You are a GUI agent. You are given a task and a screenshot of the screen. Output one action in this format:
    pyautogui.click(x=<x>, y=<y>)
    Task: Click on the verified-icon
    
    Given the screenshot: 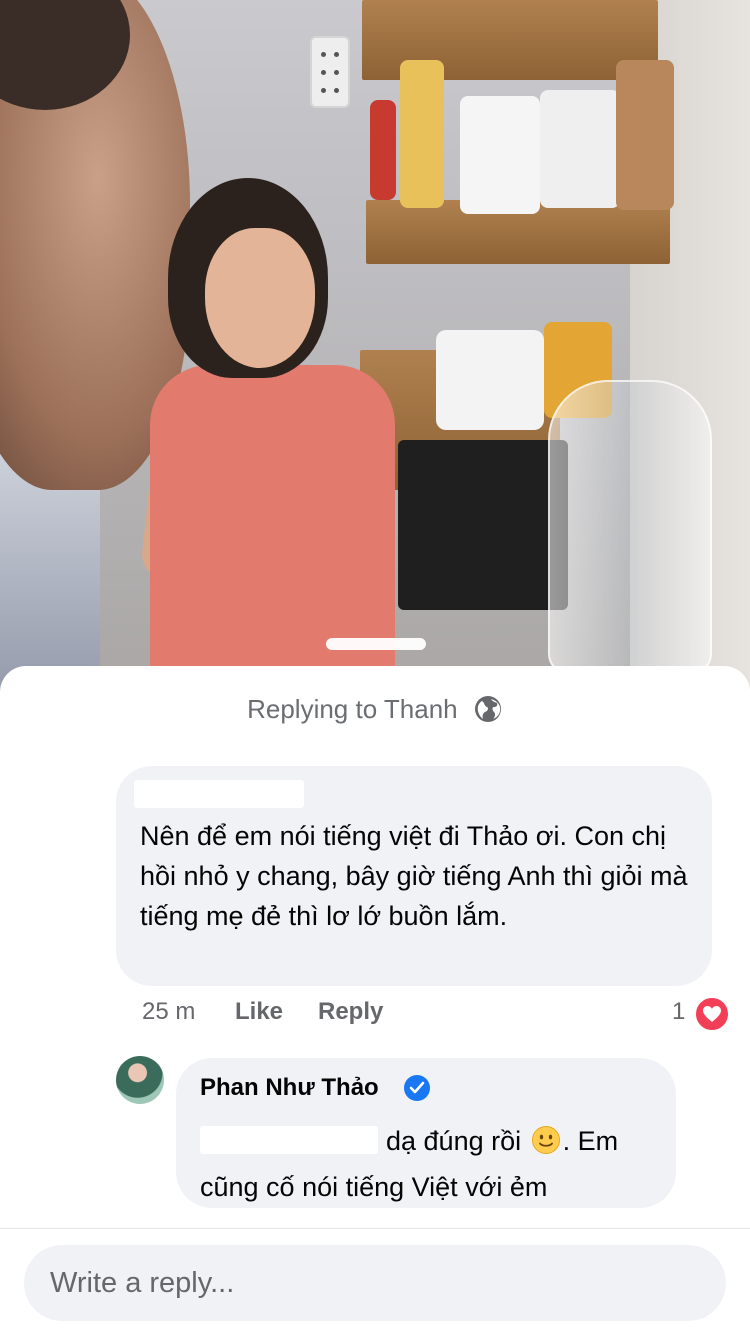 What is the action you would take?
    pyautogui.click(x=417, y=1088)
    